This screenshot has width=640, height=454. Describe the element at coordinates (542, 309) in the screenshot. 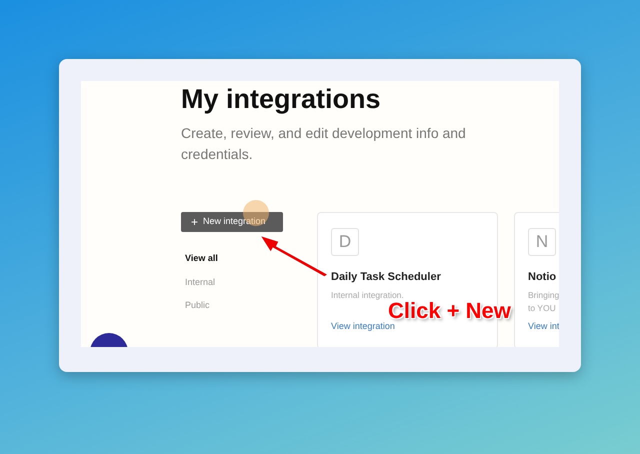

I see `integration-description: to YOU` at that location.